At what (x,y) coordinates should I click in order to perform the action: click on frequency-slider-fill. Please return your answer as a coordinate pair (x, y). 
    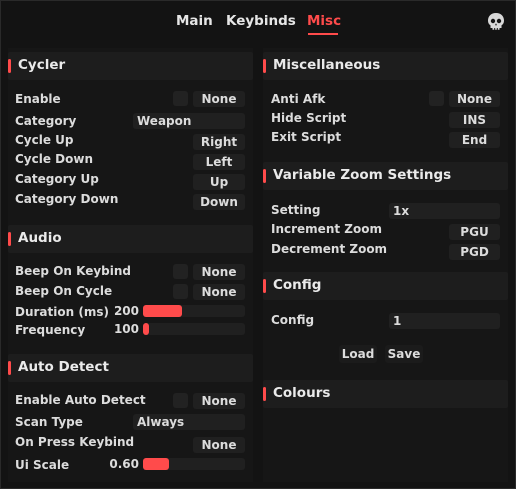
    Looking at the image, I should click on (146, 329).